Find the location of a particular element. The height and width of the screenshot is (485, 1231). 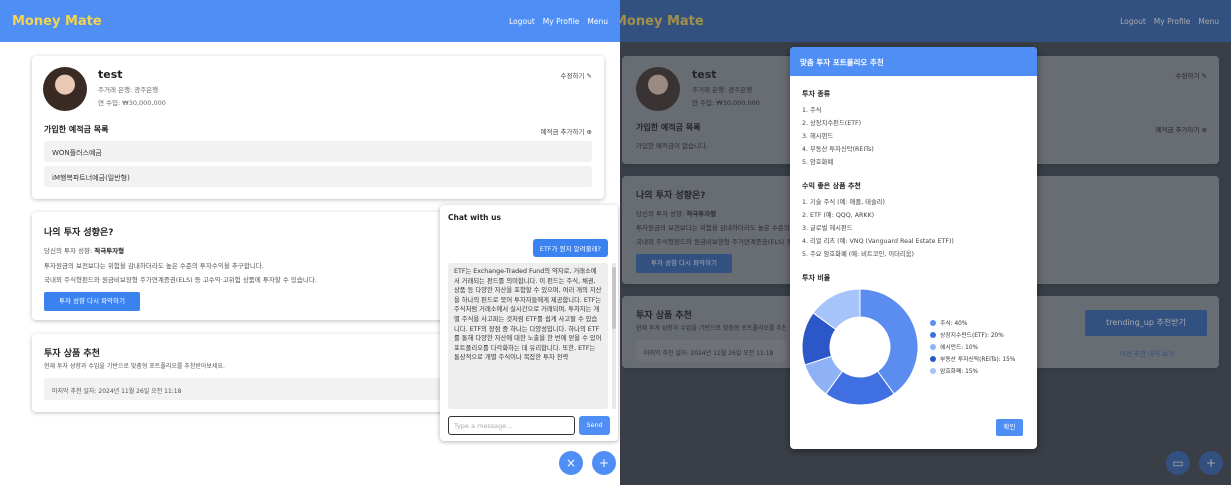

legend-label: 부동산 투자신탁(REITs): 15% is located at coordinates (978, 360).